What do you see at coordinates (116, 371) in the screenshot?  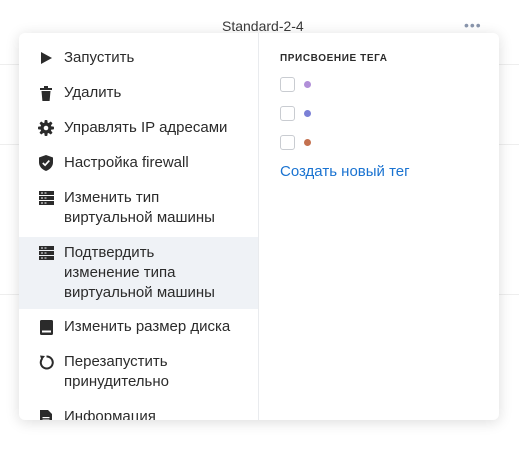 I see `menu-item-label: Перезапустить принудительно` at bounding box center [116, 371].